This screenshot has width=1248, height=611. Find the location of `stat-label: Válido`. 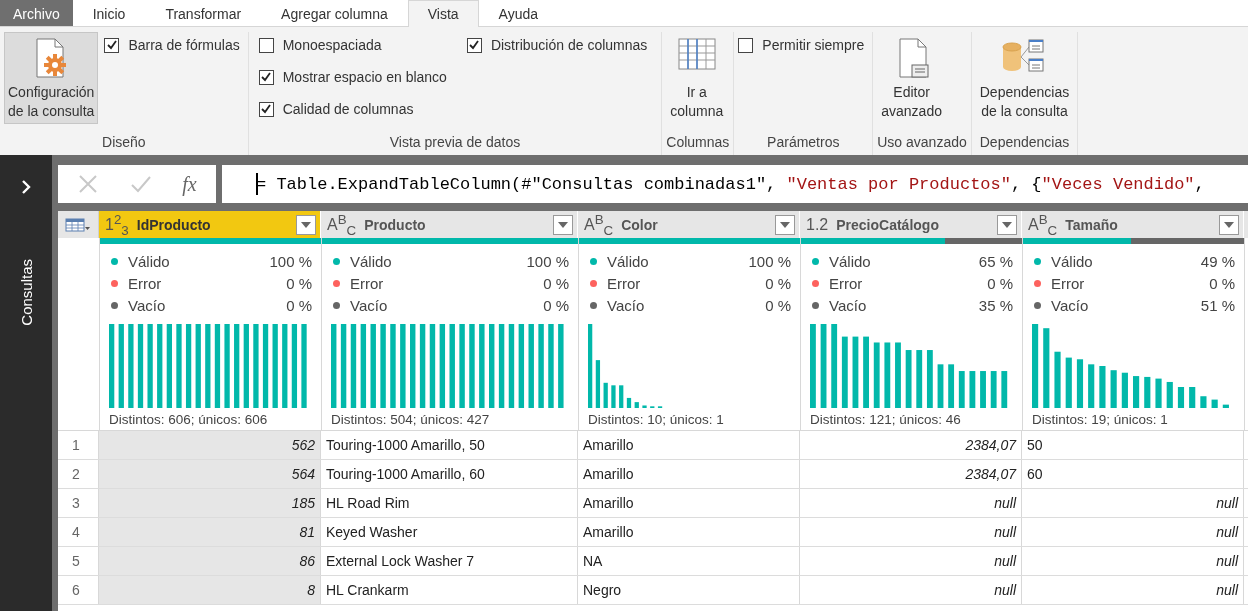

stat-label: Válido is located at coordinates (149, 261).